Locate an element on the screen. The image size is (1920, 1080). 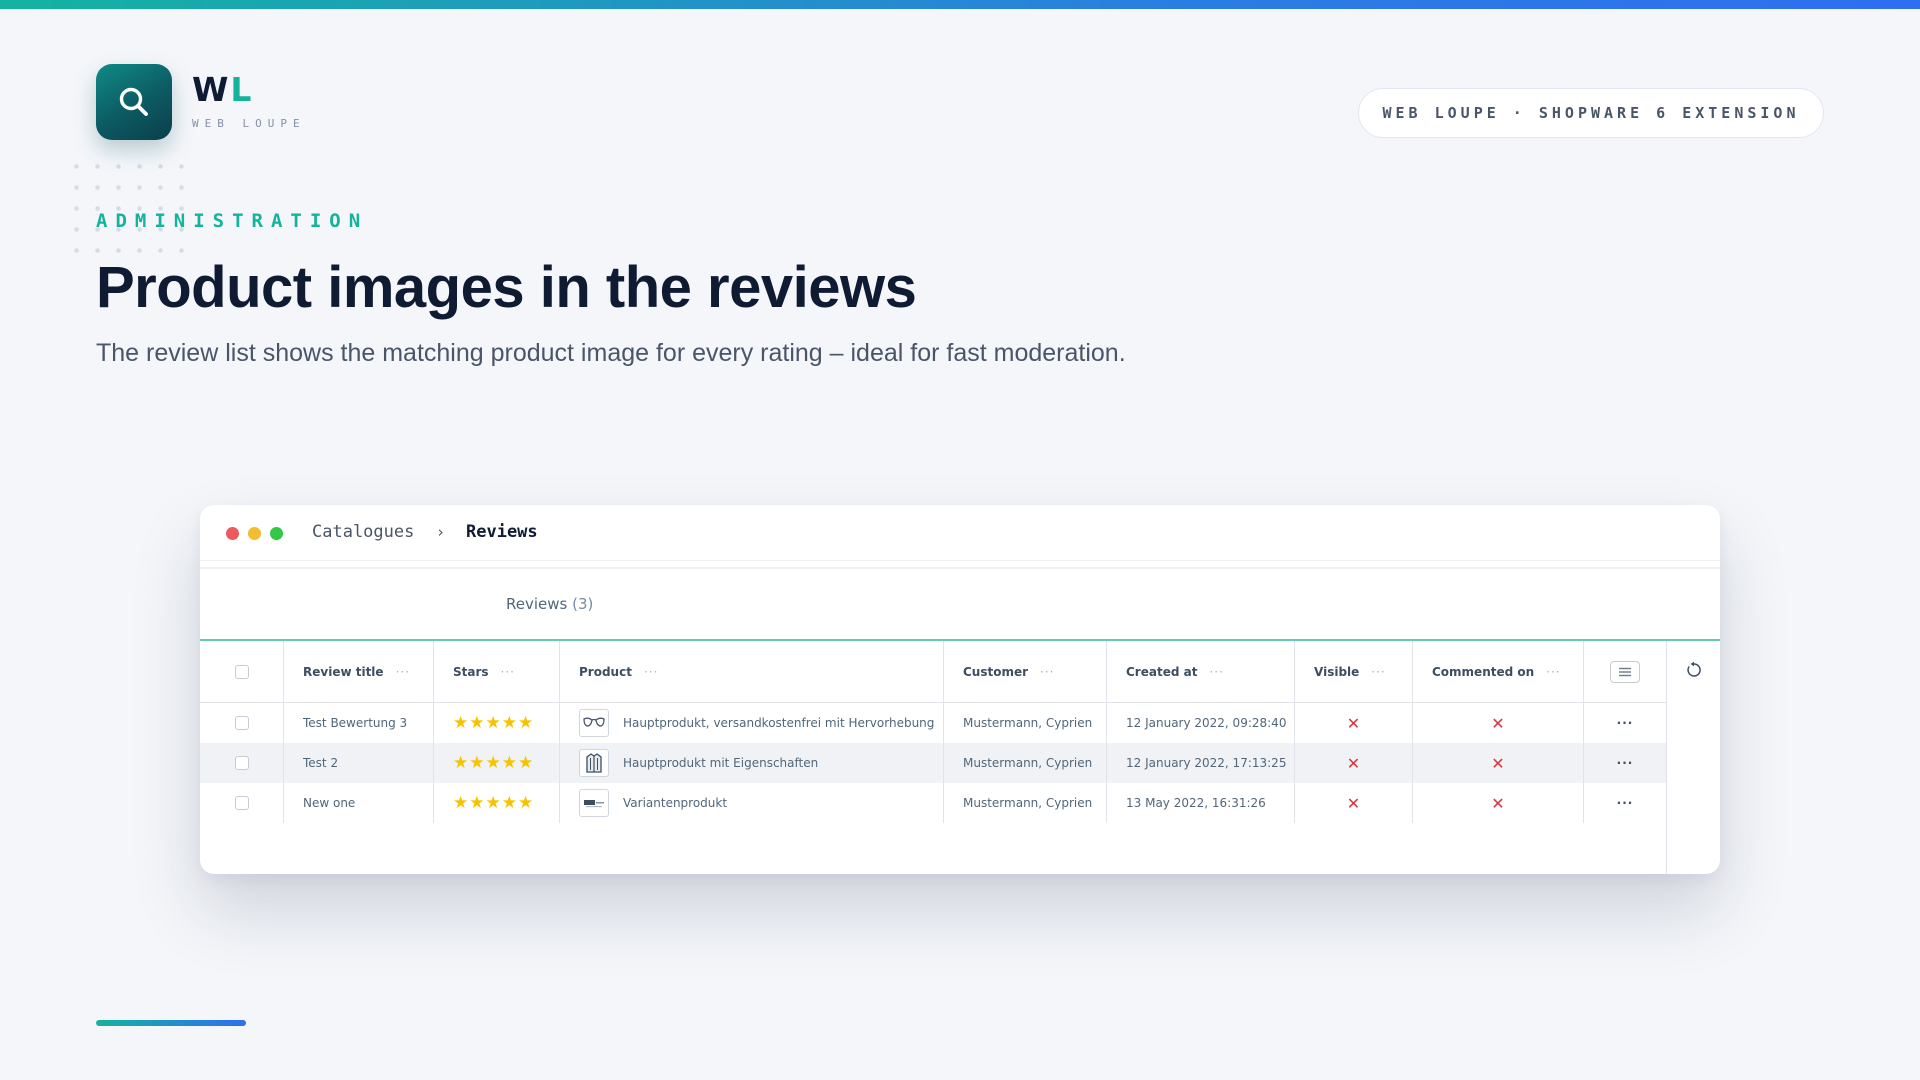
product-cell: Hauptprodukt mit Eigenschaften is located at coordinates (752, 763).